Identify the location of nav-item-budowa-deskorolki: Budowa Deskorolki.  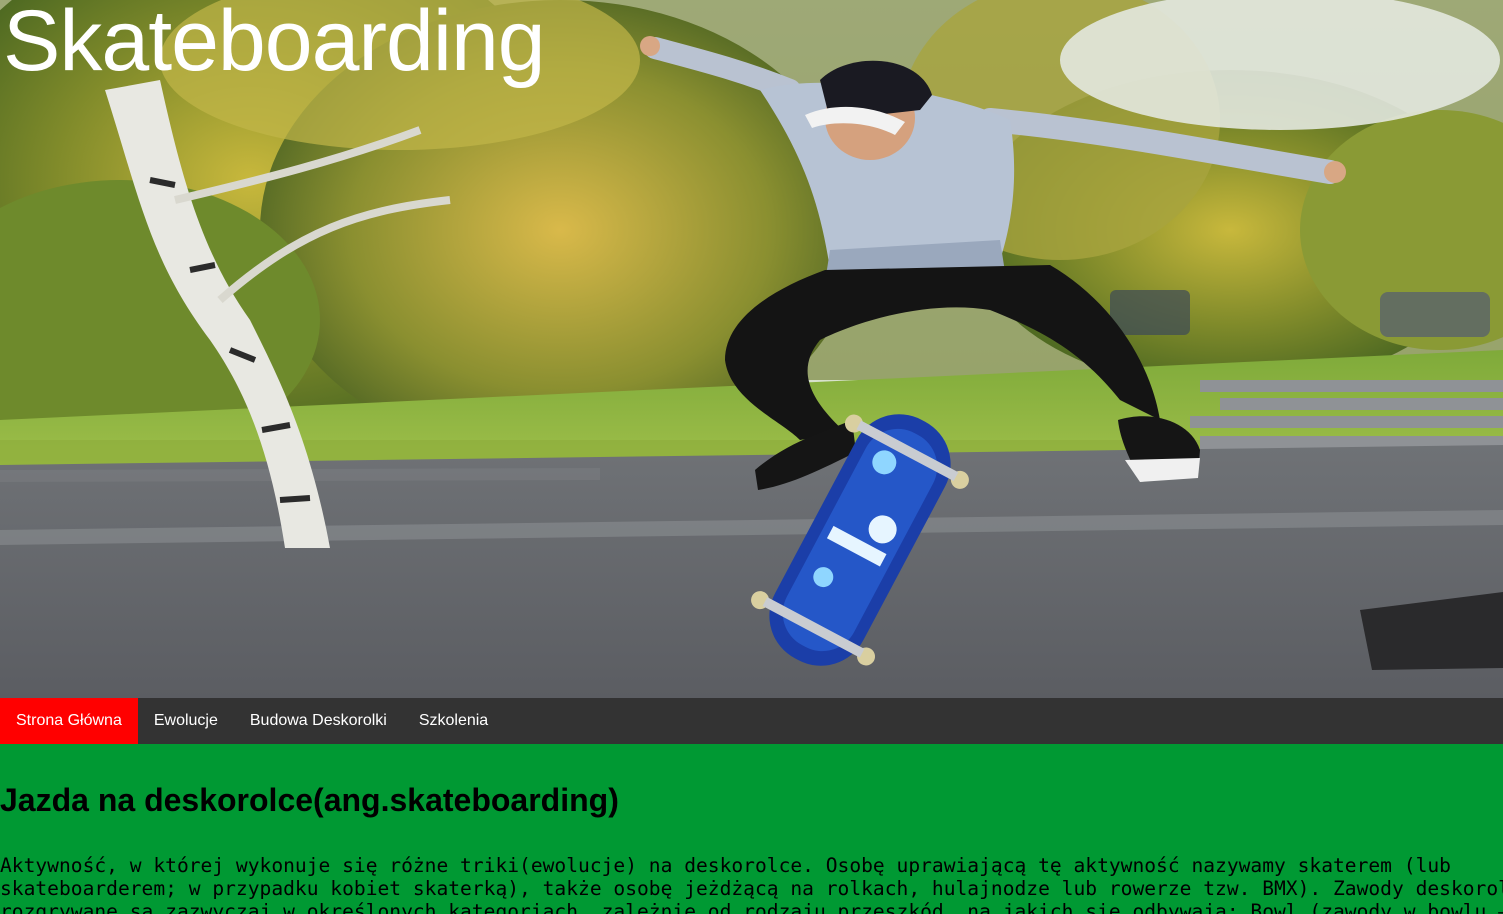
(318, 721).